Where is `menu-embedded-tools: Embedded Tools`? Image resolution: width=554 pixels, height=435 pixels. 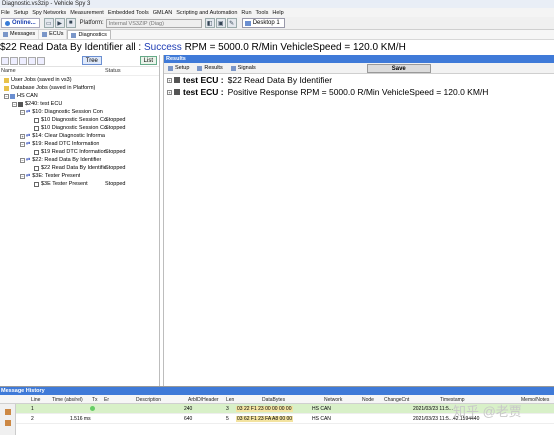 menu-embedded-tools: Embedded Tools is located at coordinates (128, 13).